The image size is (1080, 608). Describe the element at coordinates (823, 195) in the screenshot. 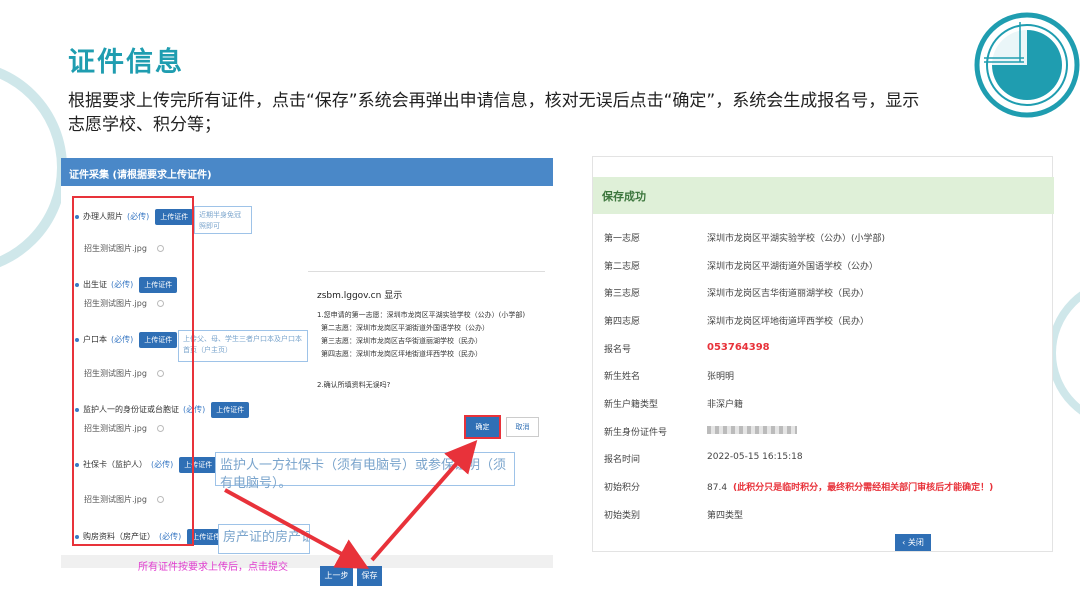

I see `success-banner: 保存成功` at that location.